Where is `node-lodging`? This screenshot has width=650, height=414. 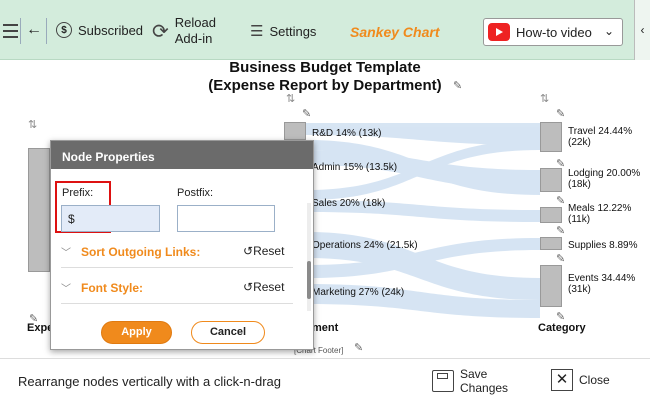
node-lodging is located at coordinates (551, 180).